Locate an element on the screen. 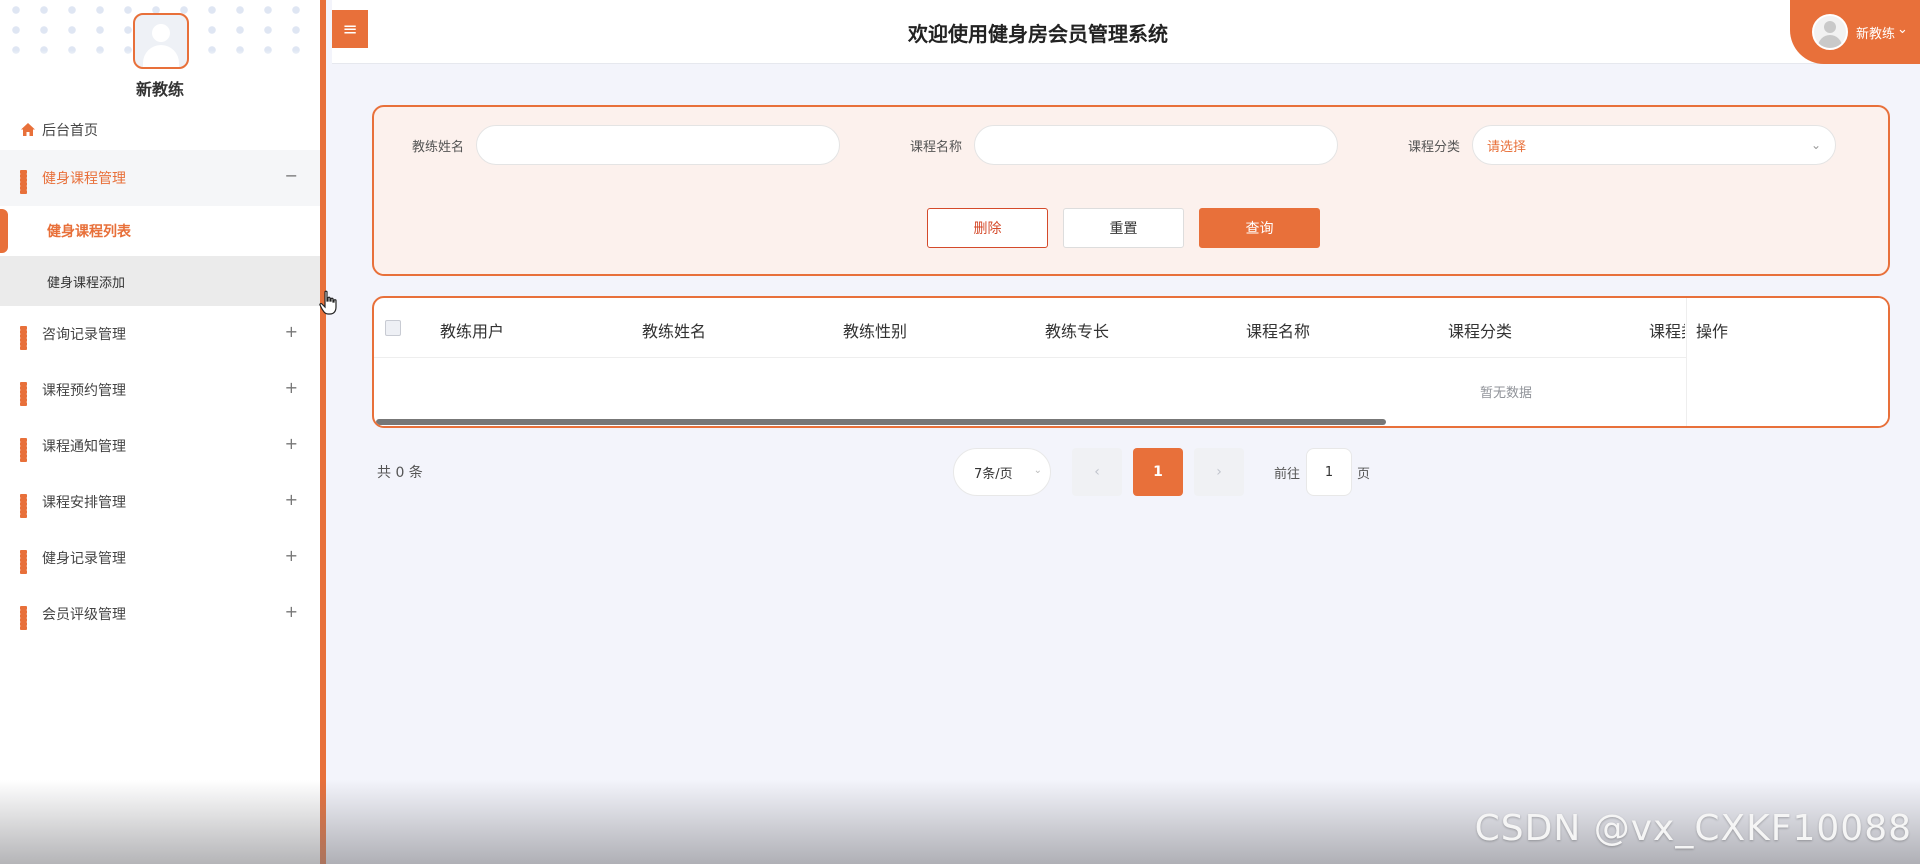 The height and width of the screenshot is (864, 1920). hand-cursor-icon is located at coordinates (328, 302).